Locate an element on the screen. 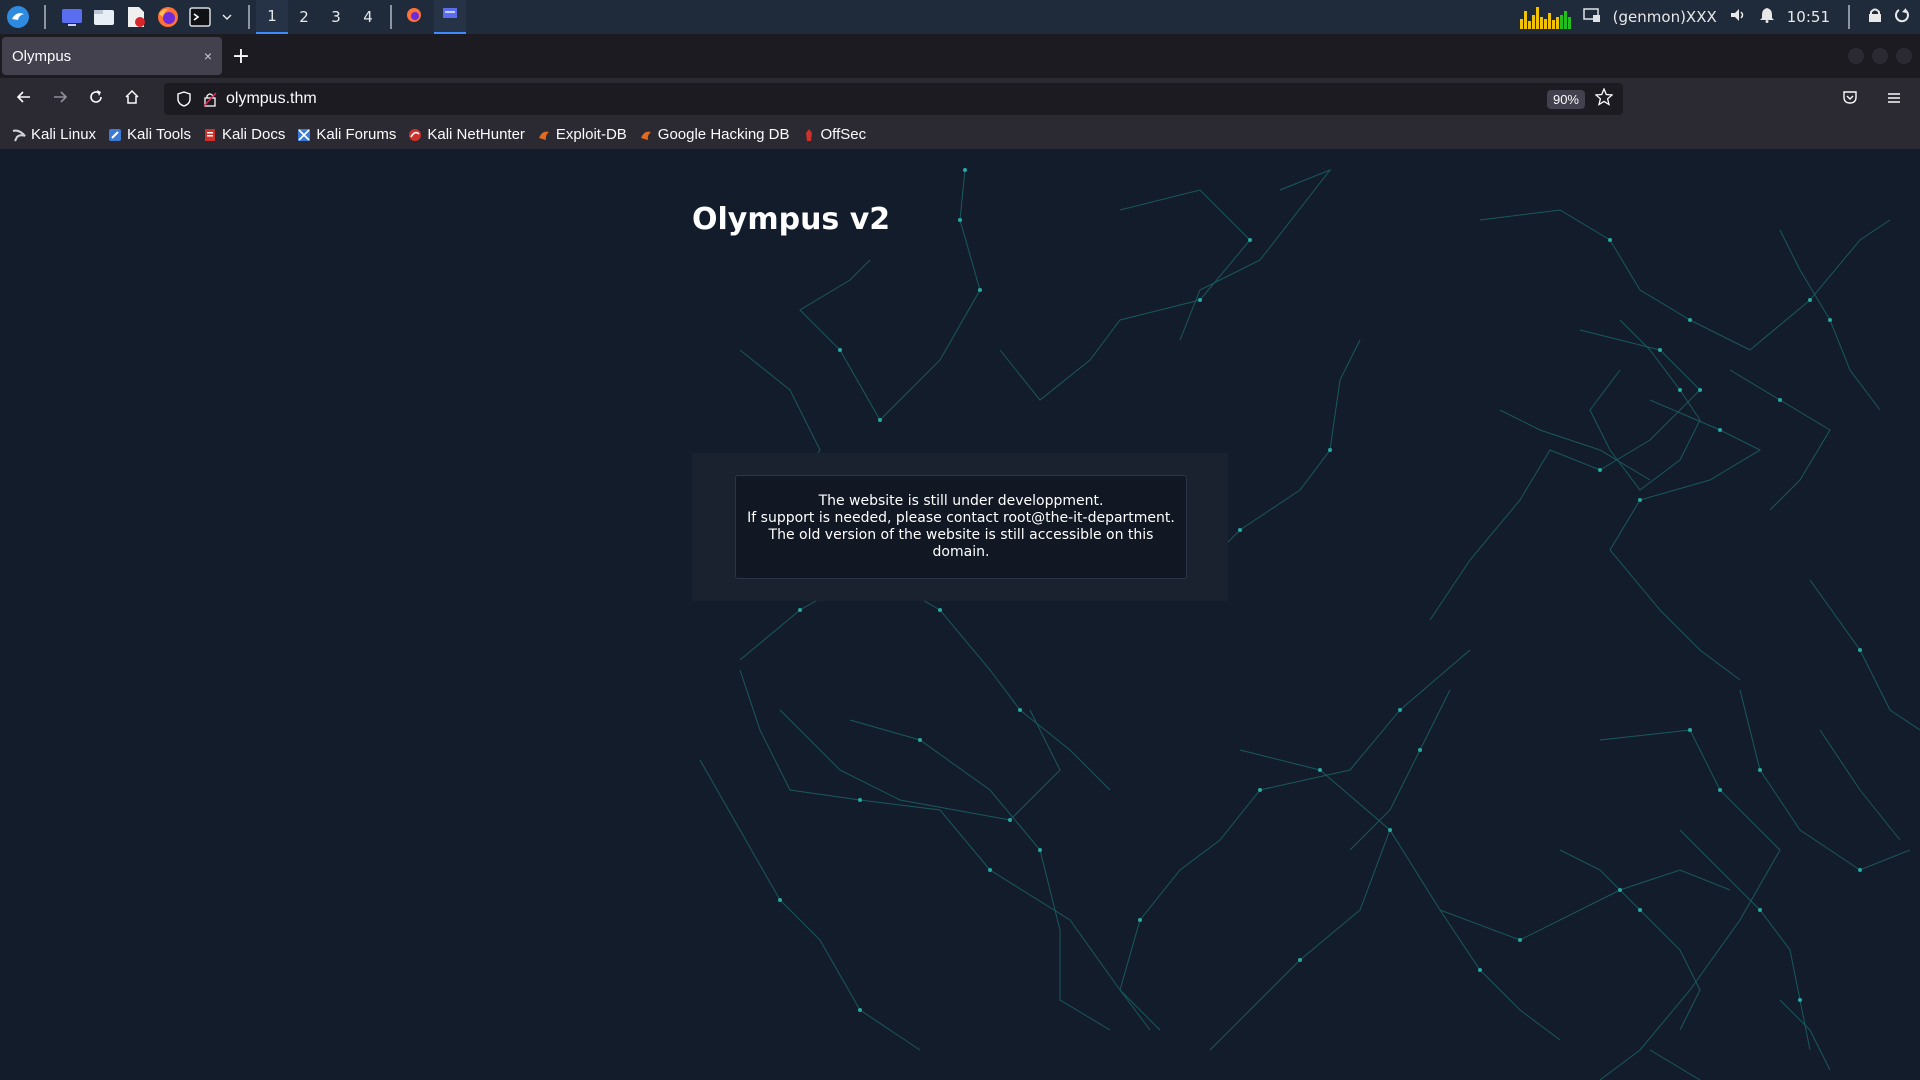 This screenshot has width=1920, height=1080. home-button is located at coordinates (132, 99).